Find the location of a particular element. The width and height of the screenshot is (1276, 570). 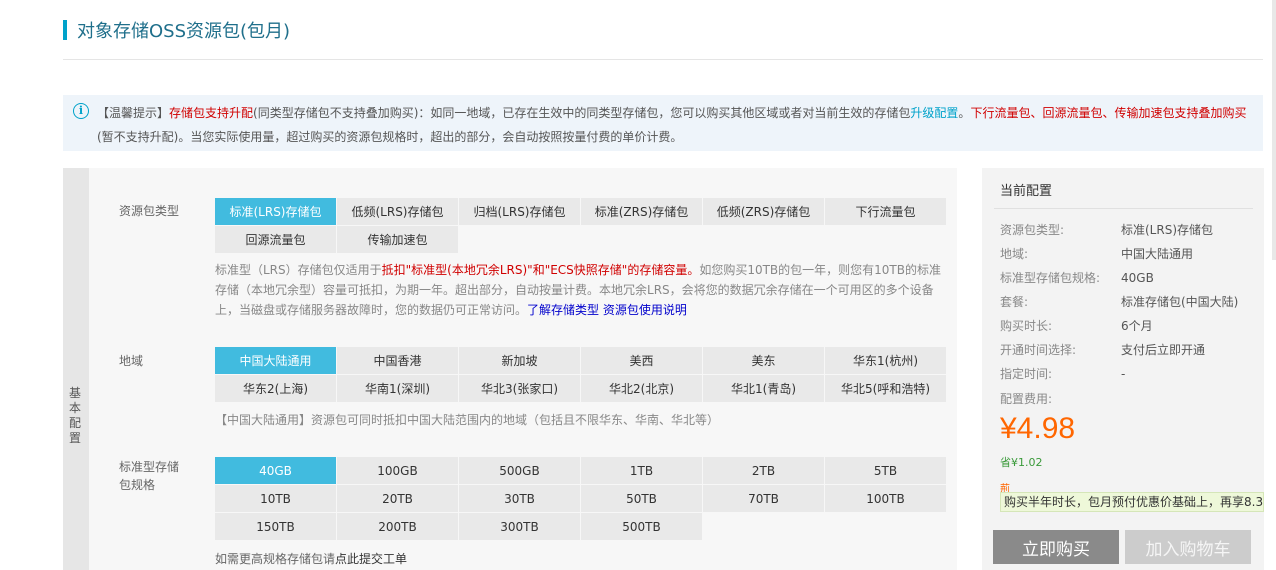

price-value: ¥4.98 is located at coordinates (1038, 428).